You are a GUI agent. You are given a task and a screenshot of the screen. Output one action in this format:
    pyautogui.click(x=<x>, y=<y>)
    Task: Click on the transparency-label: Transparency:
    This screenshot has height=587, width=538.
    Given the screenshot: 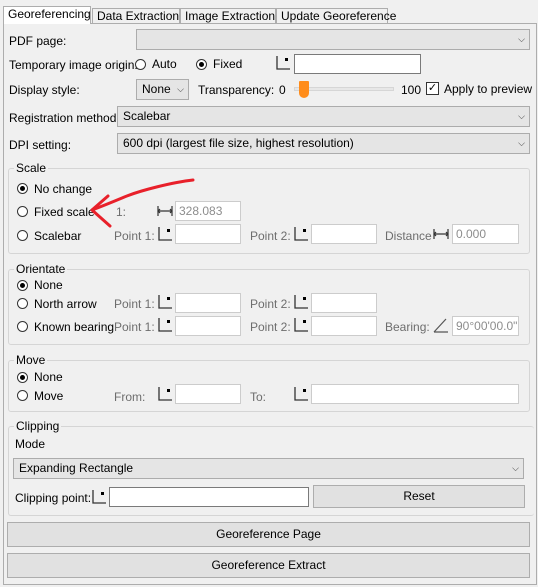 What is the action you would take?
    pyautogui.click(x=236, y=90)
    